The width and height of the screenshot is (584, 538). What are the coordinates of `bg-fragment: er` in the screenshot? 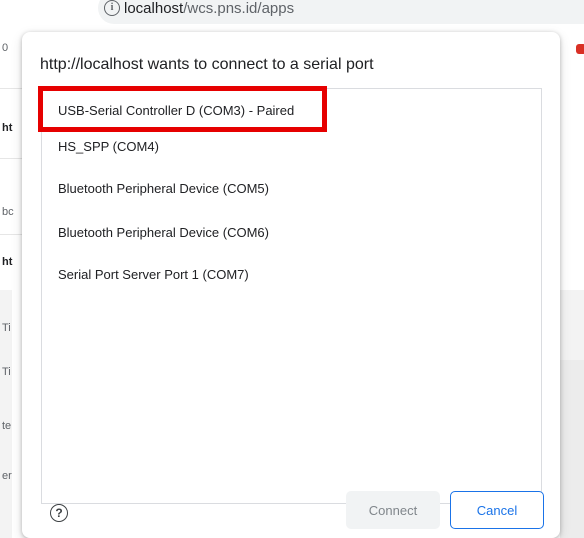 It's located at (7, 476).